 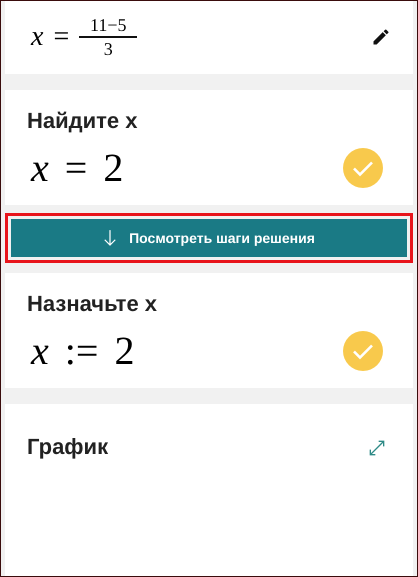 I want to click on section-title: График, so click(x=67, y=447).